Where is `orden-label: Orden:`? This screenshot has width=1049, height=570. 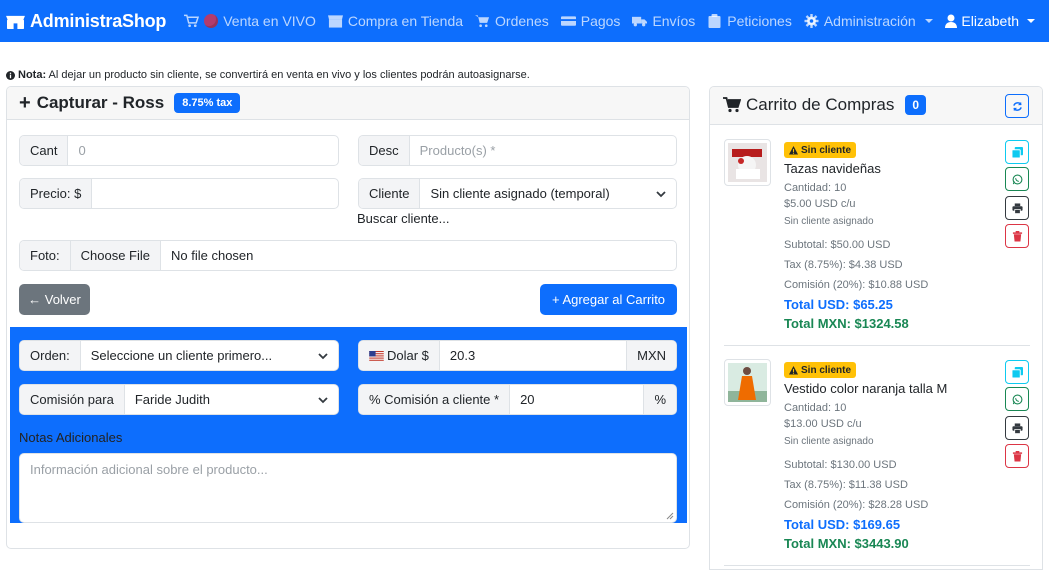
orden-label: Orden: is located at coordinates (50, 355).